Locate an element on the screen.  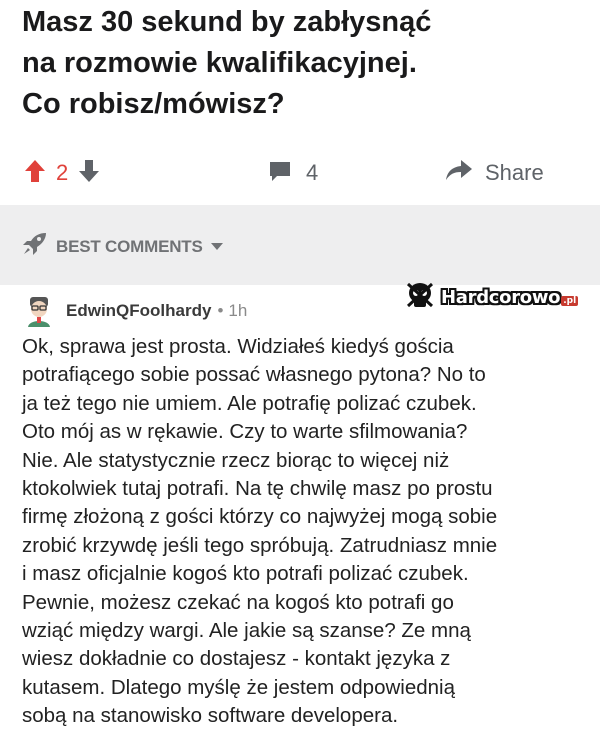
upvote-arrow-icon is located at coordinates (35, 173).